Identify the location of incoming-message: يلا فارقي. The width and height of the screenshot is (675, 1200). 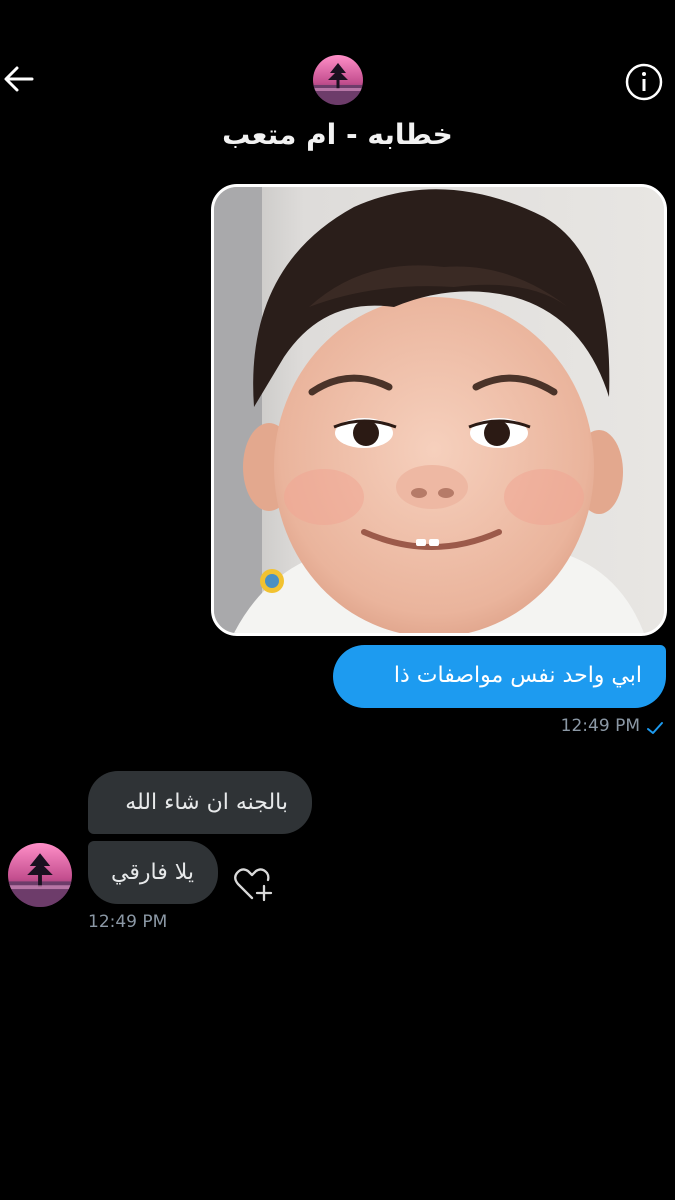
(153, 872).